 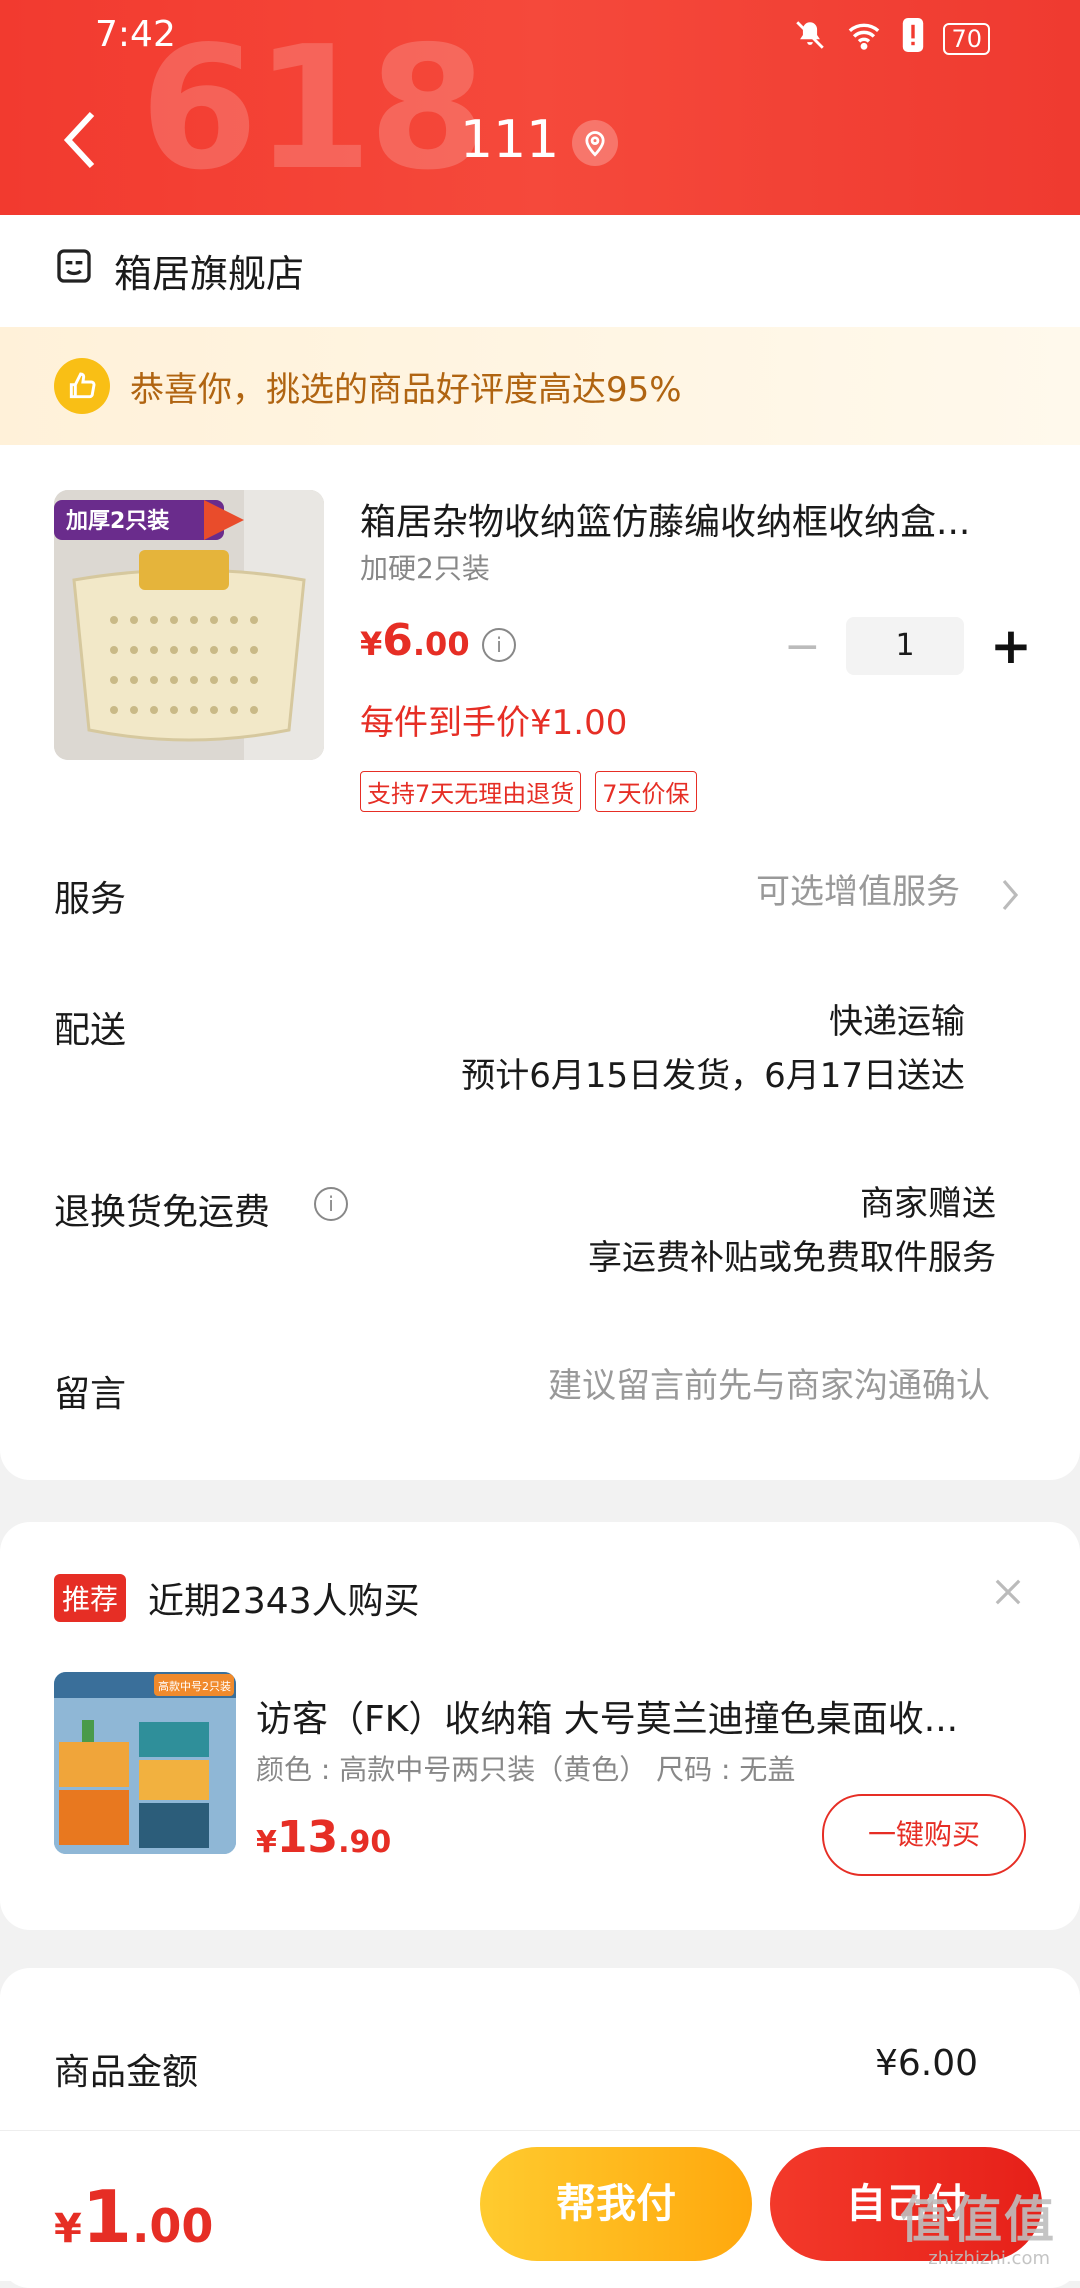 I want to click on return-info-icon: i, so click(x=331, y=1204).